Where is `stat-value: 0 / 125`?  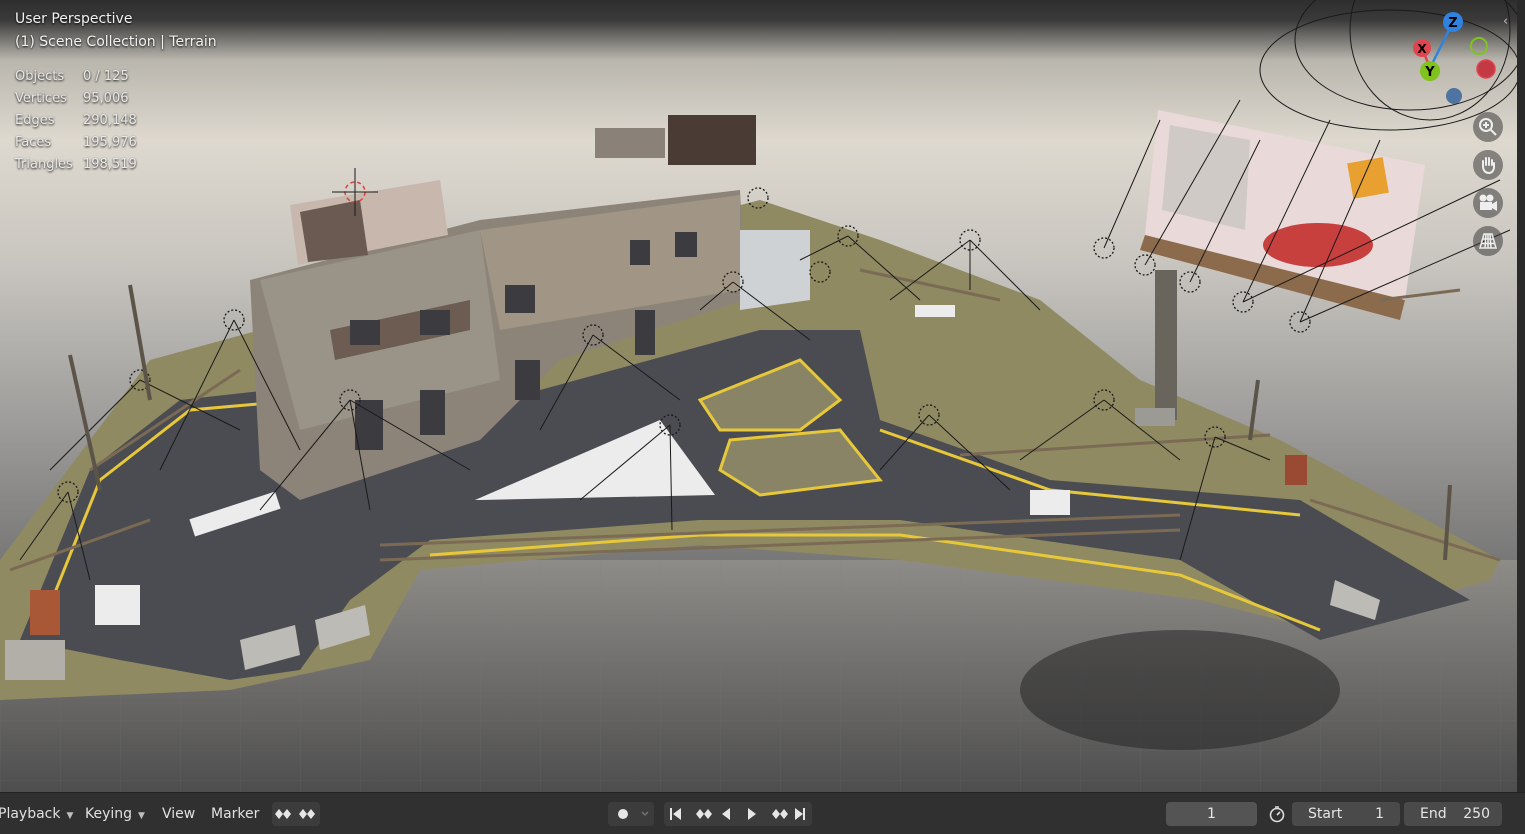 stat-value: 0 / 125 is located at coordinates (106, 76).